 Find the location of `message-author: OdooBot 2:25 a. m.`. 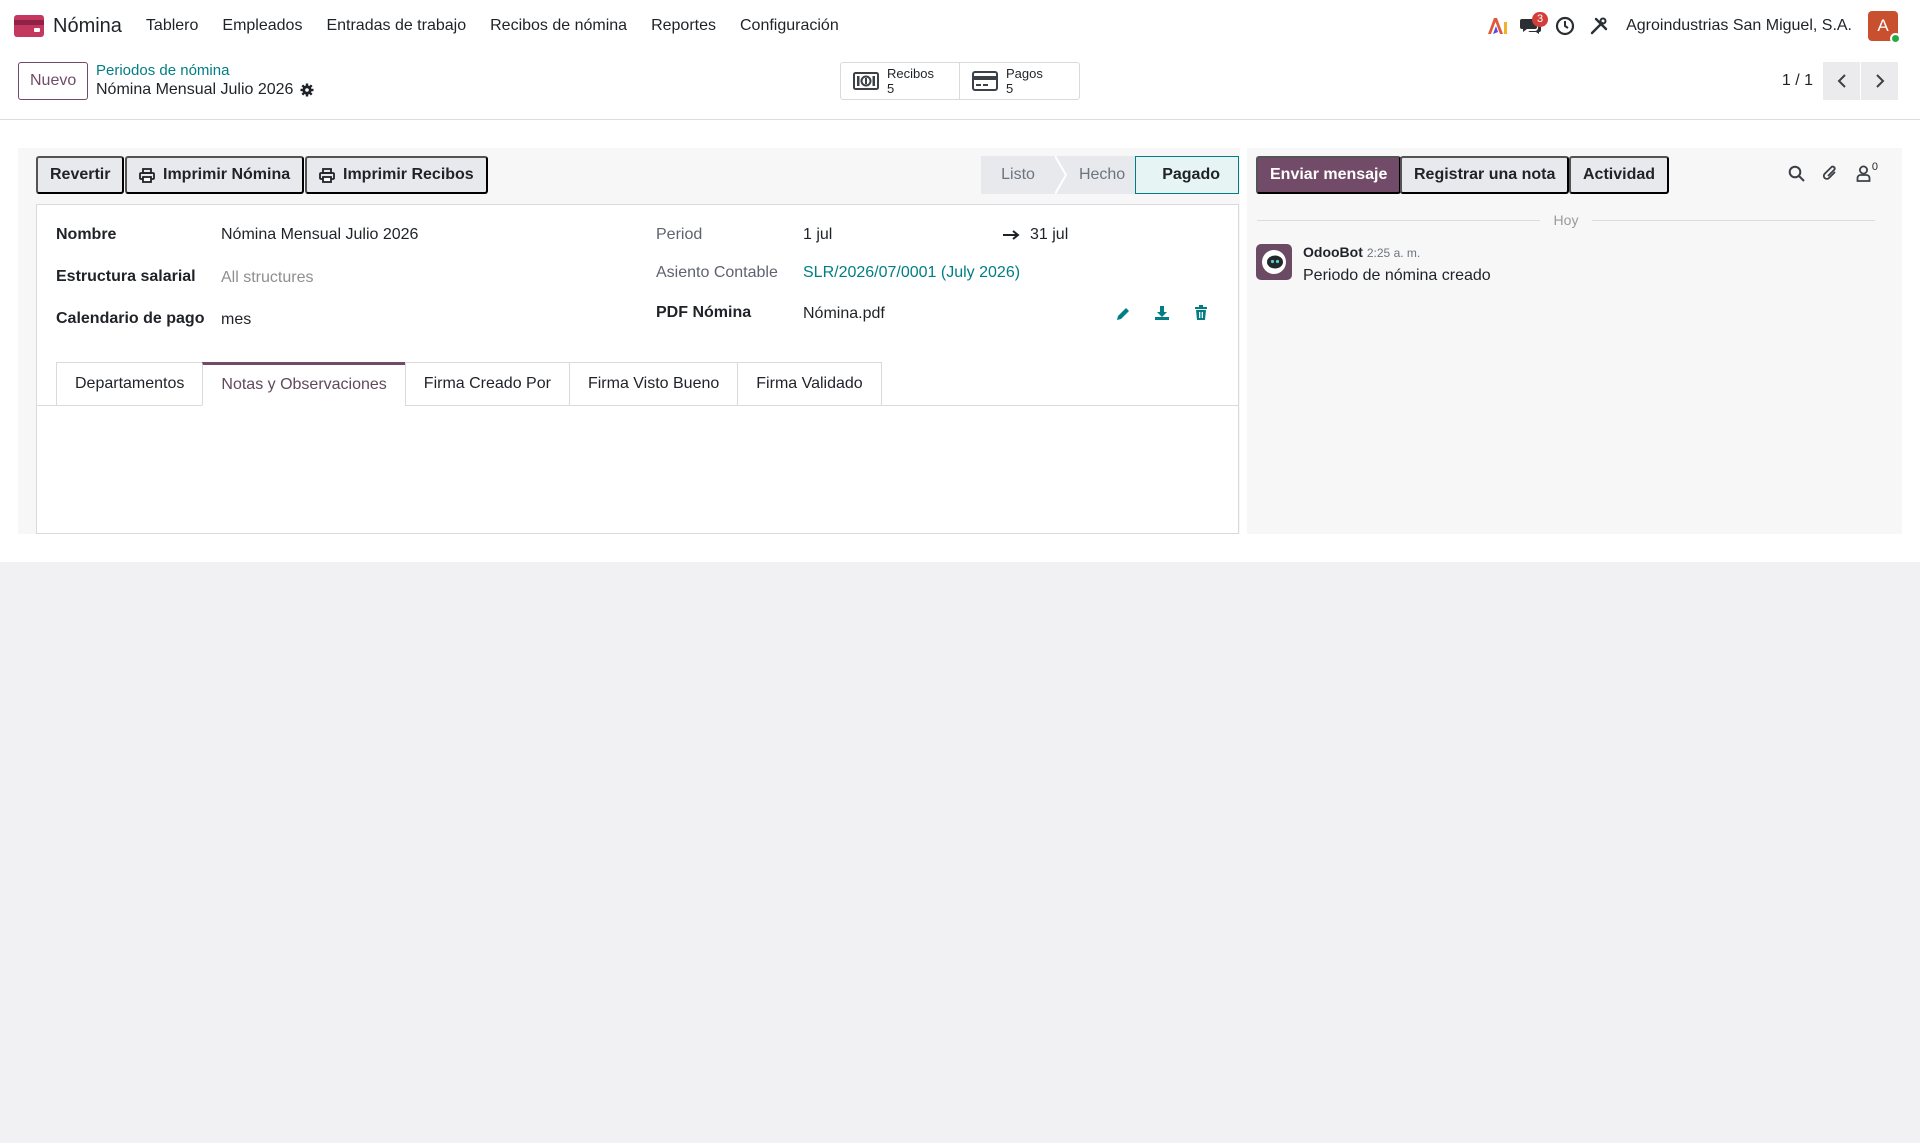

message-author: OdooBot 2:25 a. m. is located at coordinates (1361, 252).